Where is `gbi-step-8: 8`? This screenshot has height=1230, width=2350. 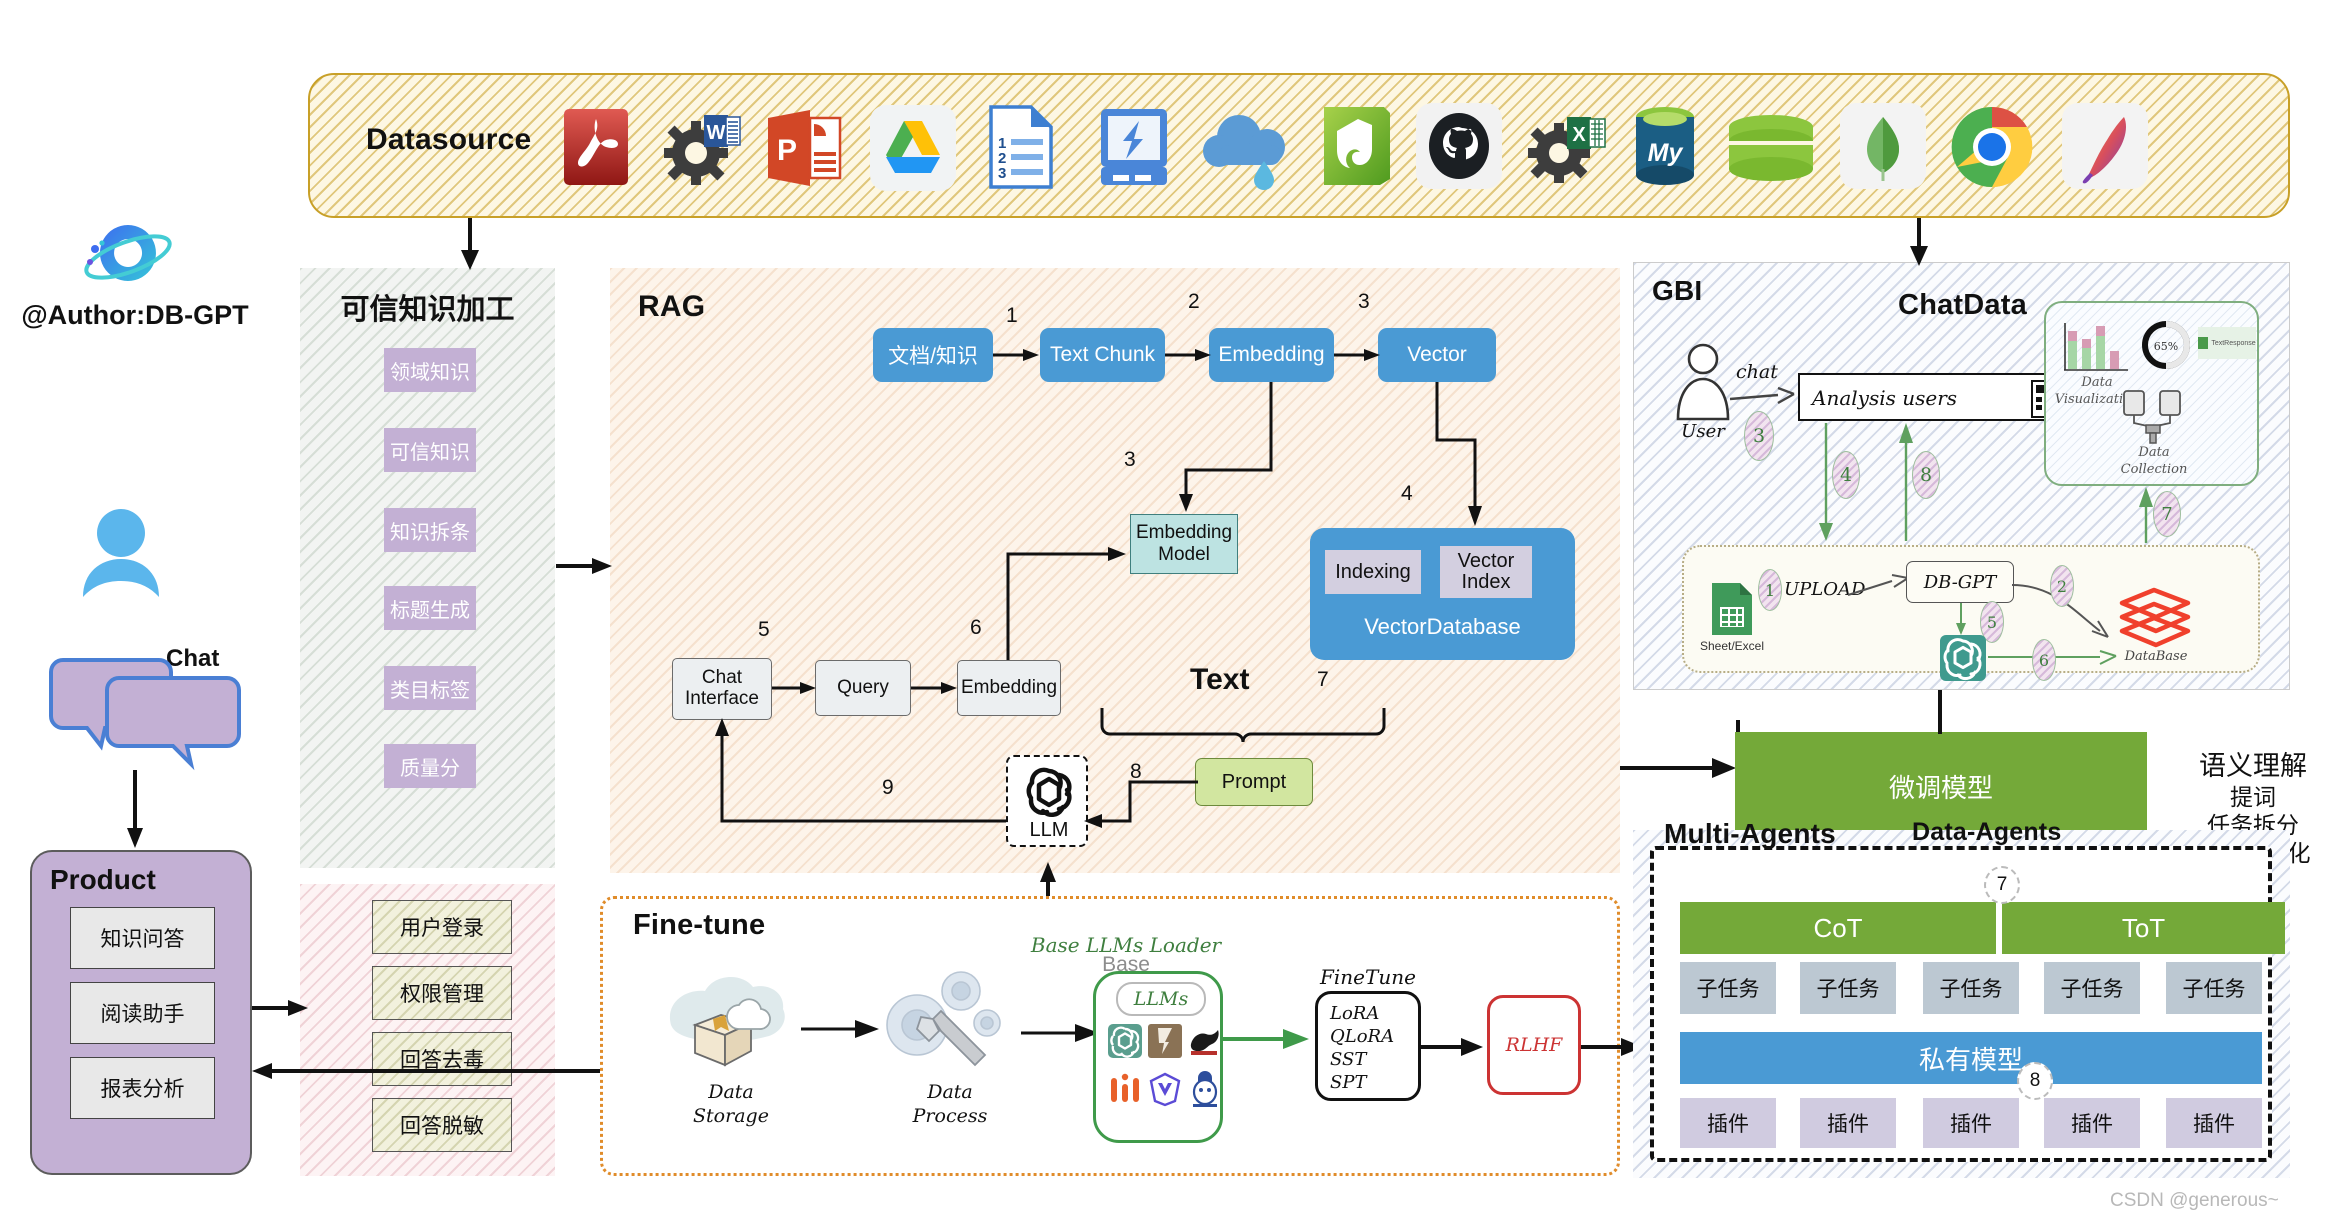
gbi-step-8: 8 is located at coordinates (1926, 475).